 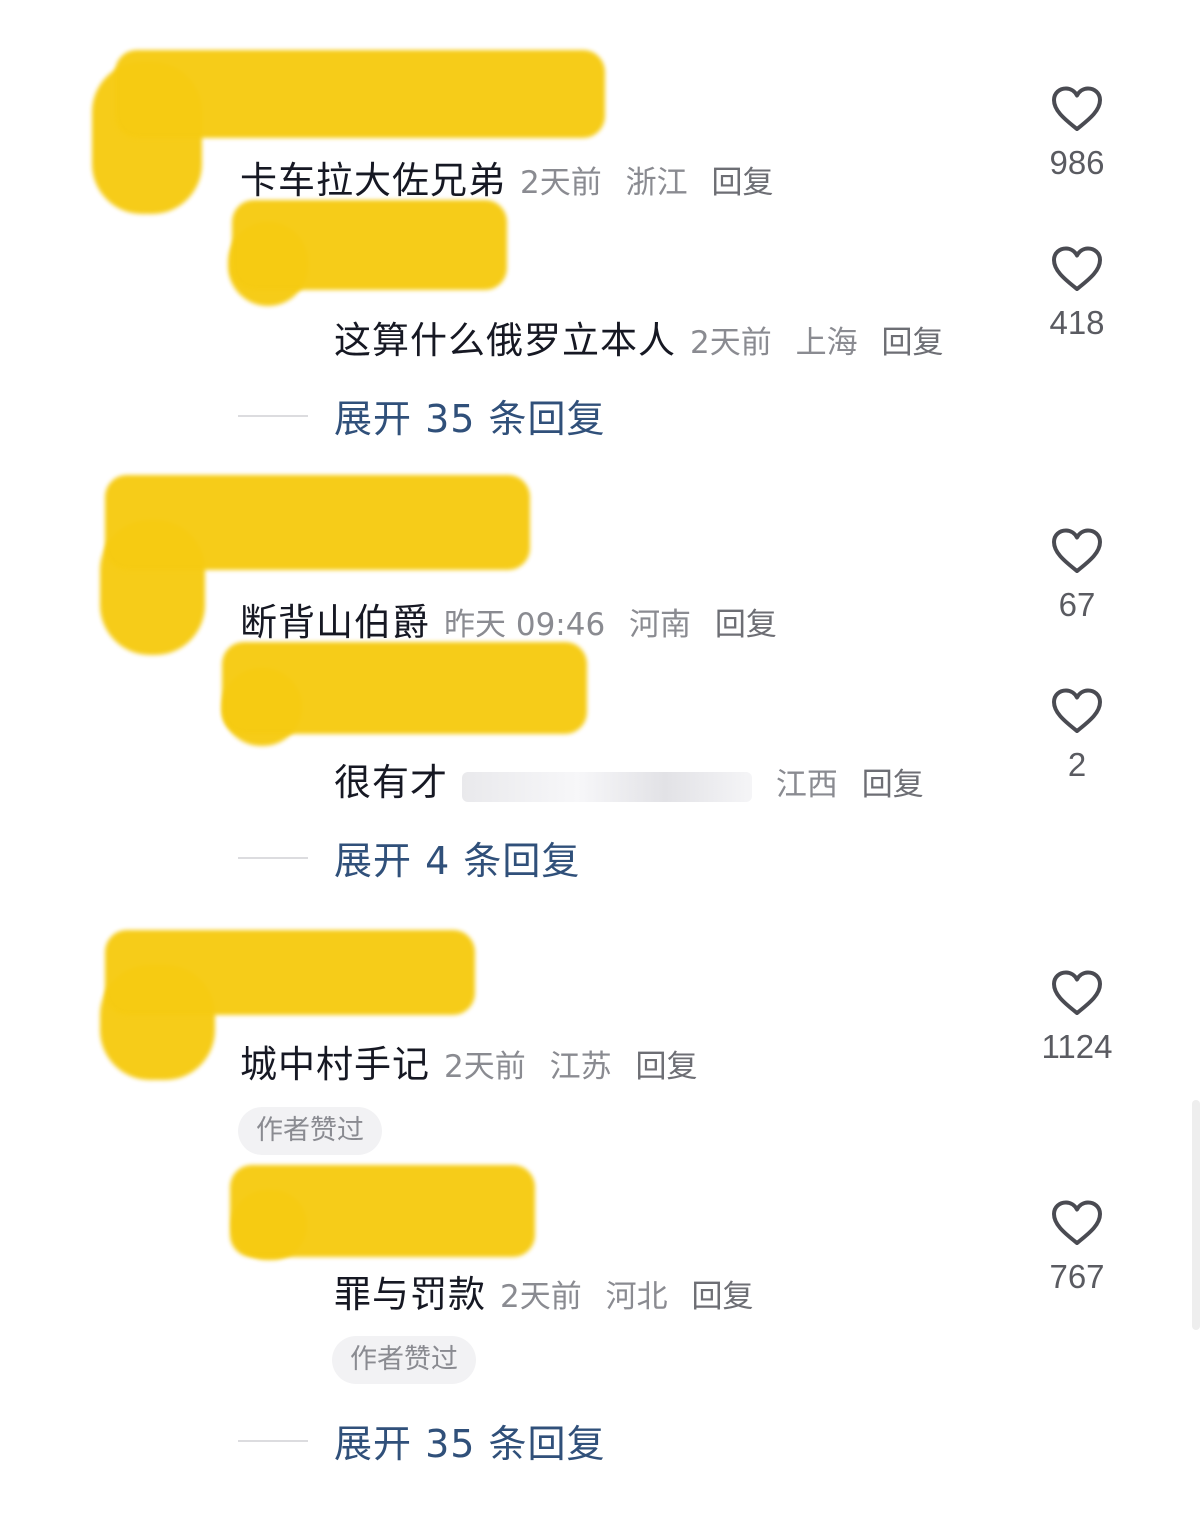 What do you see at coordinates (580, 1067) in the screenshot?
I see `comment-3-location: 江苏` at bounding box center [580, 1067].